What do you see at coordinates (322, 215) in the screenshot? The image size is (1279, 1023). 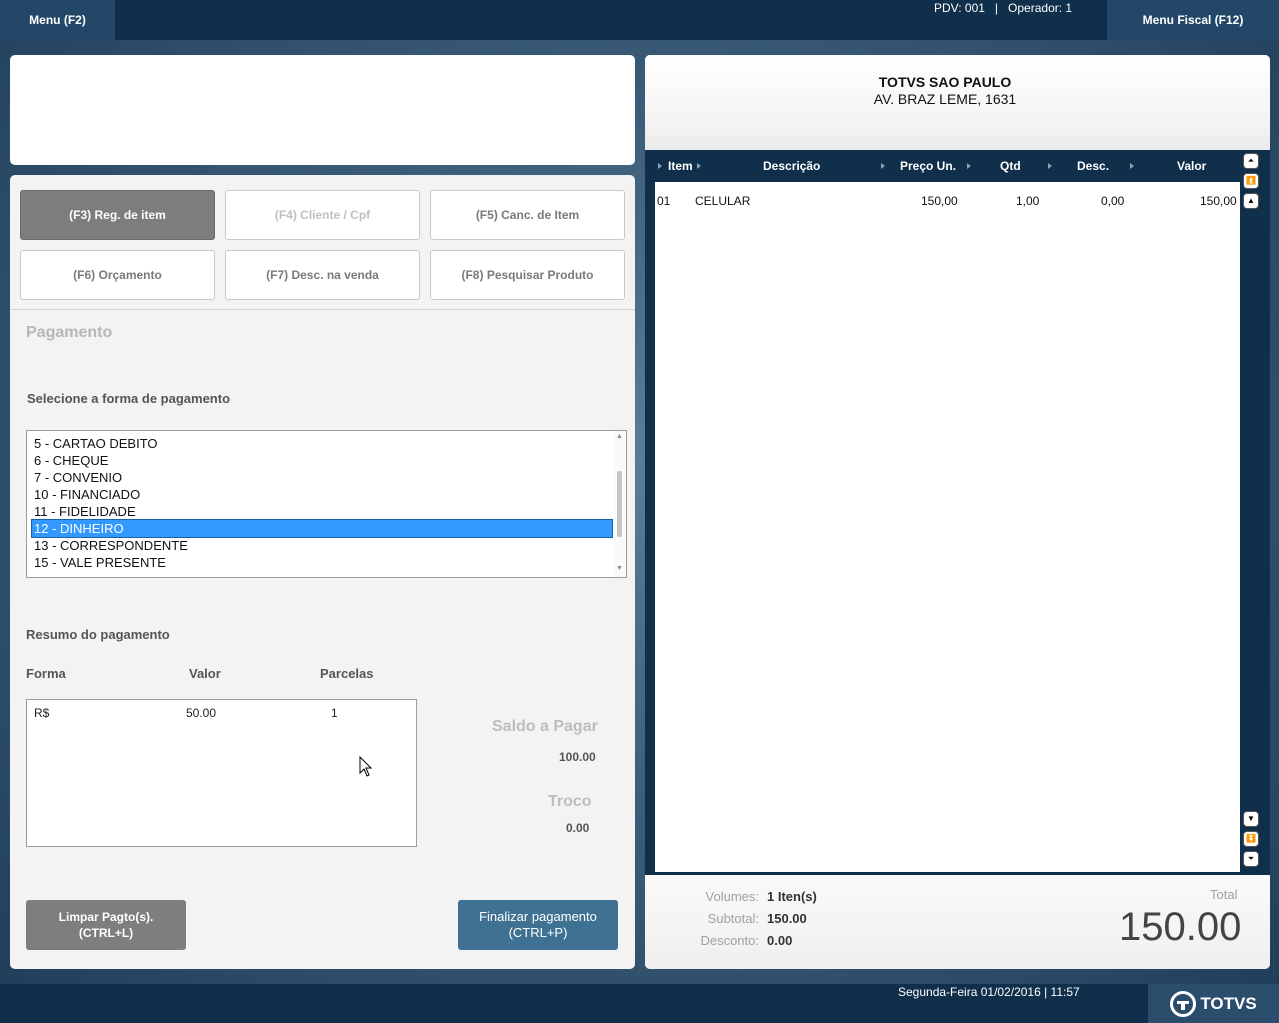 I see `cliente-cpf-button: (F4) Cliente / Cpf` at bounding box center [322, 215].